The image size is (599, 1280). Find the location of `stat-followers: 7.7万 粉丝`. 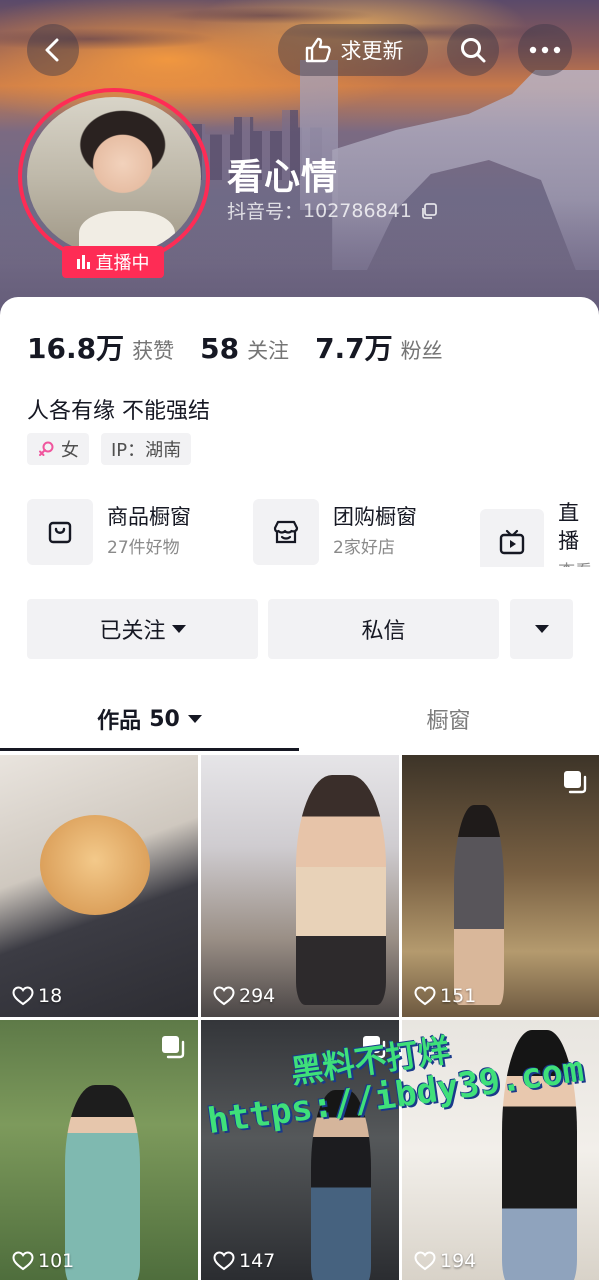

stat-followers: 7.7万 粉丝 is located at coordinates (379, 347).